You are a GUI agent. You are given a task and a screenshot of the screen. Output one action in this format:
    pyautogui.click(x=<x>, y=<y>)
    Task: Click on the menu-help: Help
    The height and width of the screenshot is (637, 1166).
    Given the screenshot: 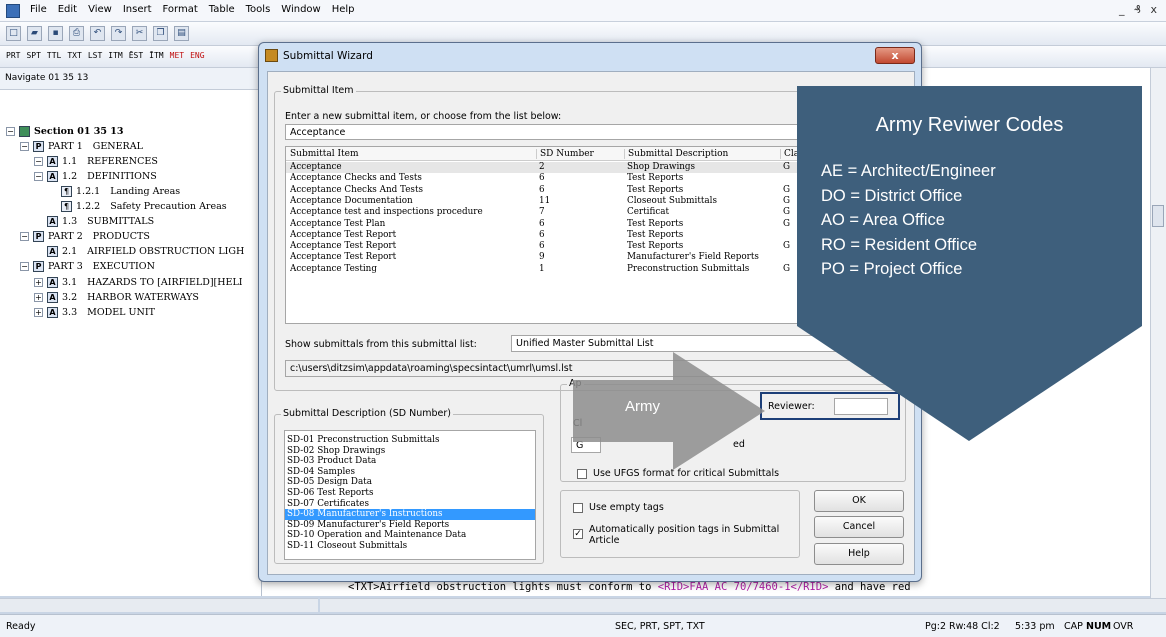 What is the action you would take?
    pyautogui.click(x=343, y=9)
    